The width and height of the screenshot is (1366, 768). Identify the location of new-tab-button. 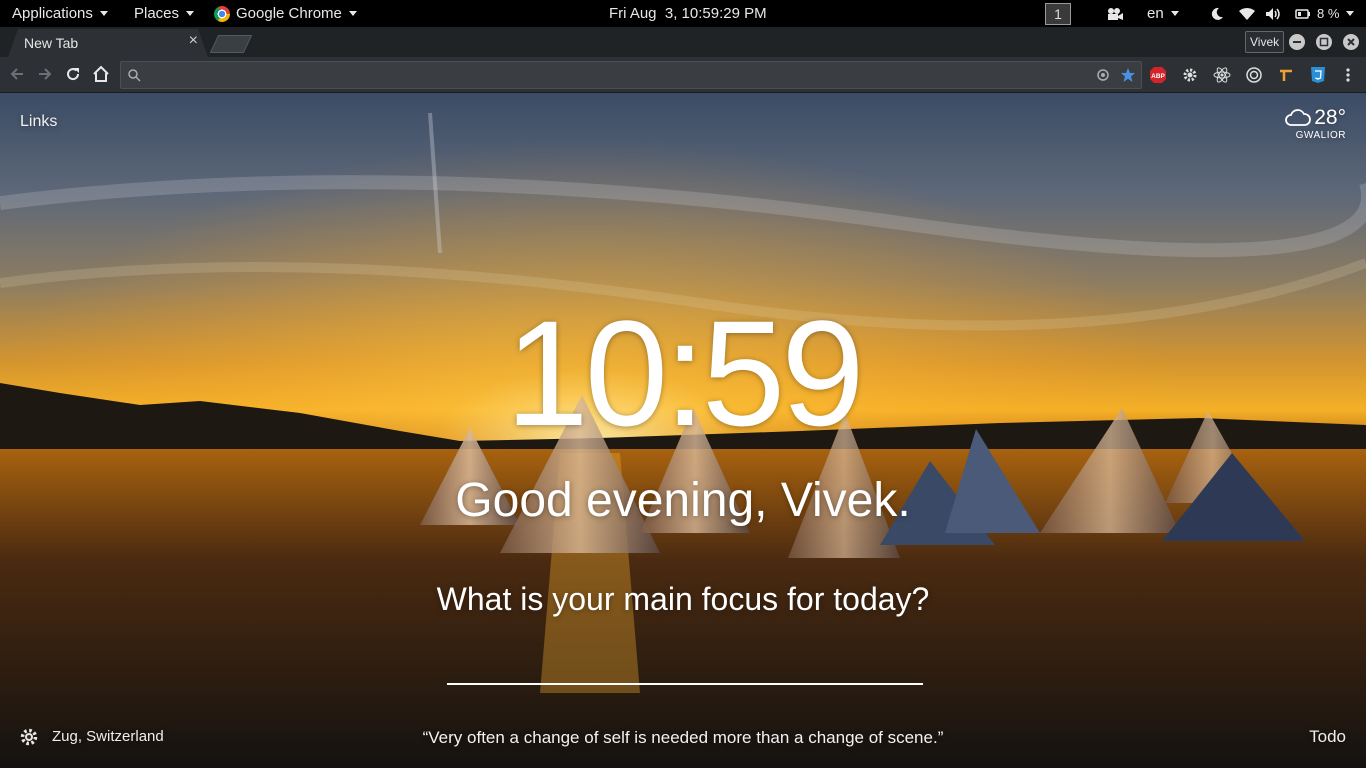
(231, 44).